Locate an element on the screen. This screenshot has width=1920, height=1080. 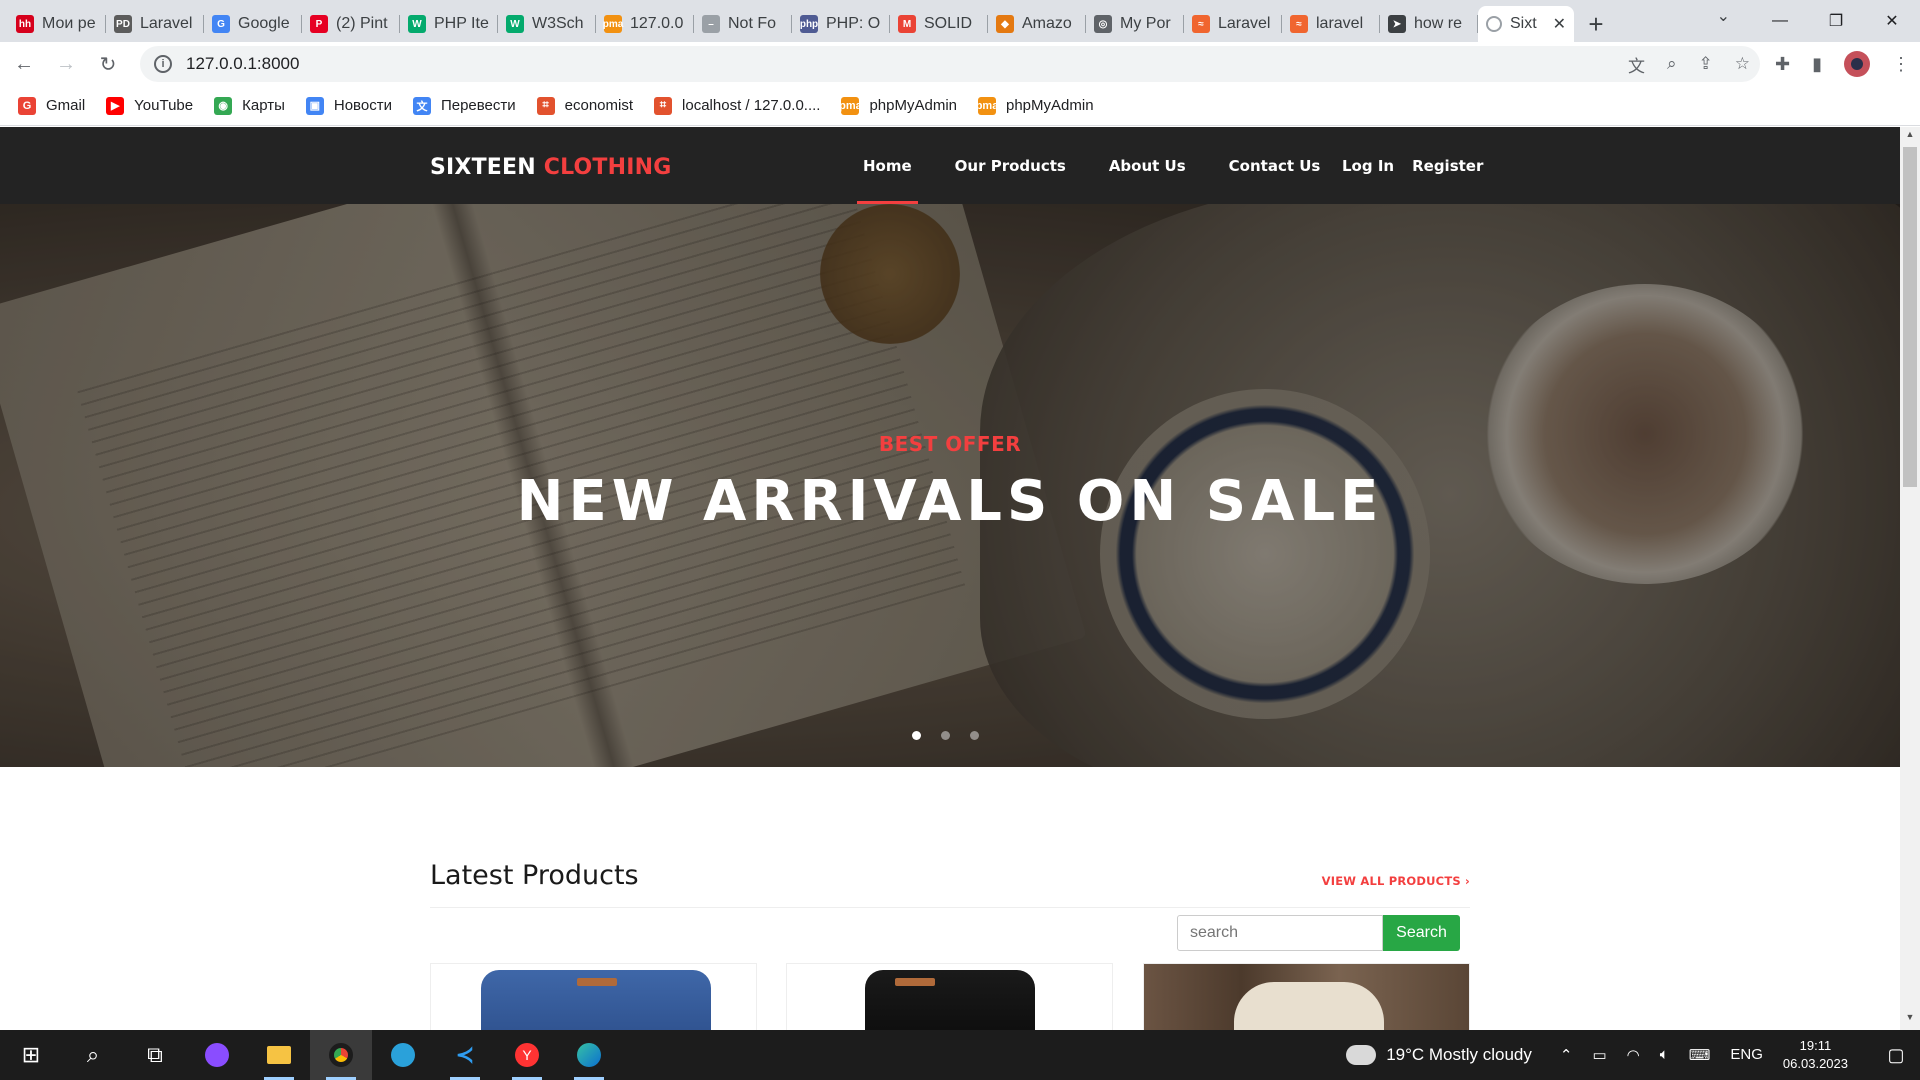
notifications-icon: ▢ is located at coordinates (1896, 1055).